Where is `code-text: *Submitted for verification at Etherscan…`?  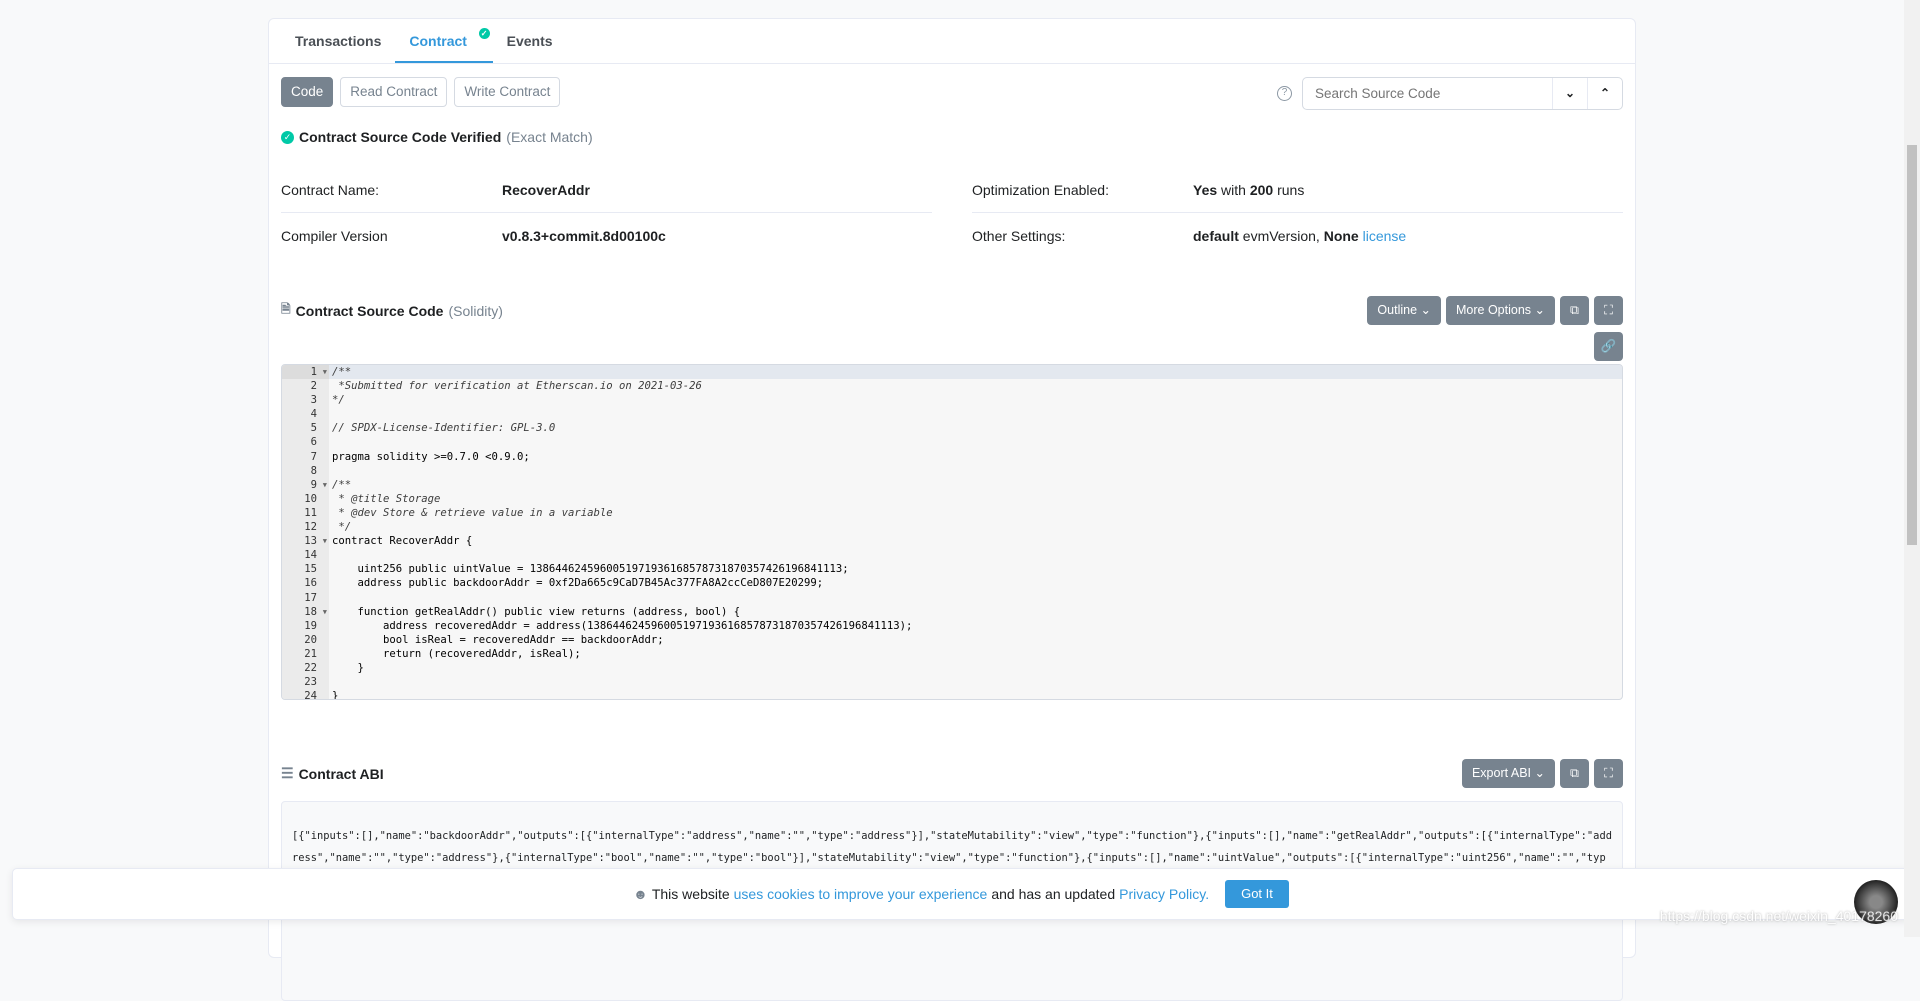
code-text: *Submitted for verification at Etherscan… is located at coordinates (517, 386).